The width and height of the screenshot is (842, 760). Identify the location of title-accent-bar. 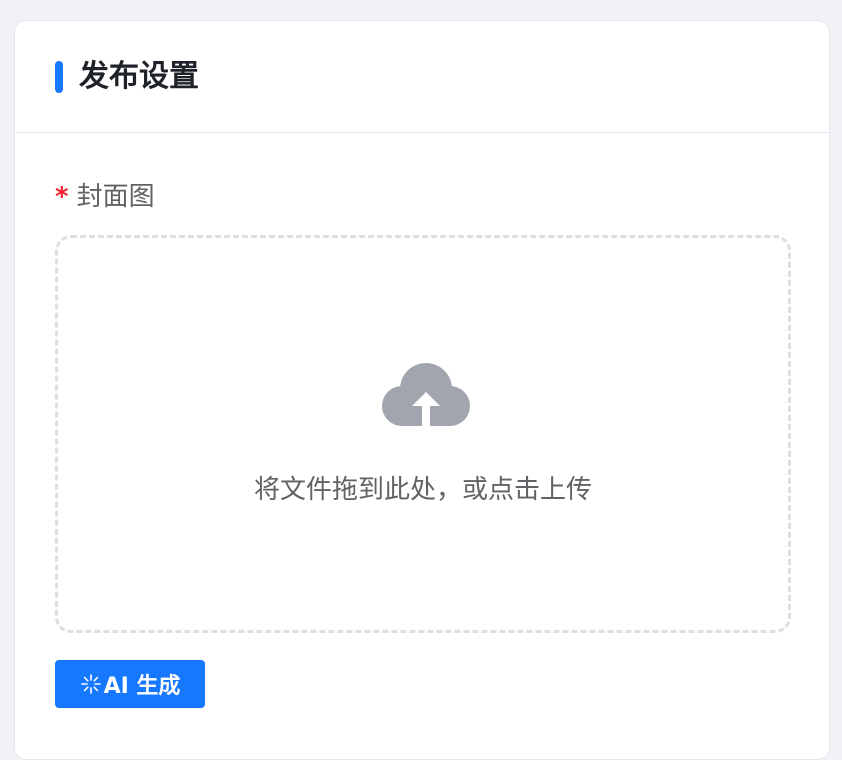
(59, 77).